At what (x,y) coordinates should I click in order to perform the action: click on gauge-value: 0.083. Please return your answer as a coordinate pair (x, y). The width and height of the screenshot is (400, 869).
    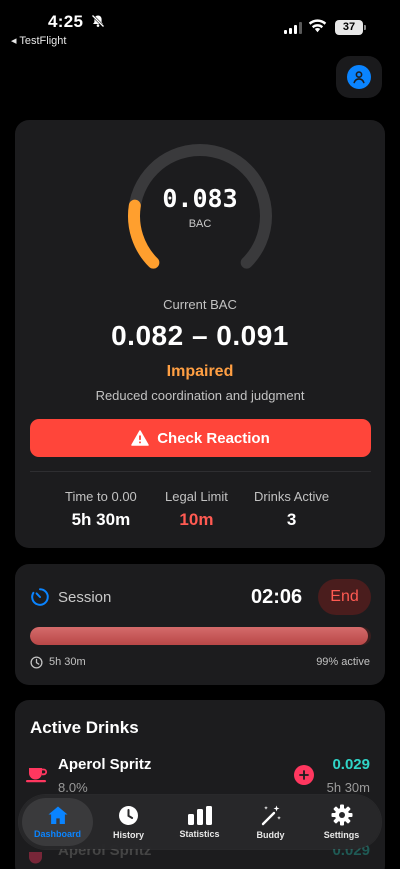
    Looking at the image, I should click on (200, 198).